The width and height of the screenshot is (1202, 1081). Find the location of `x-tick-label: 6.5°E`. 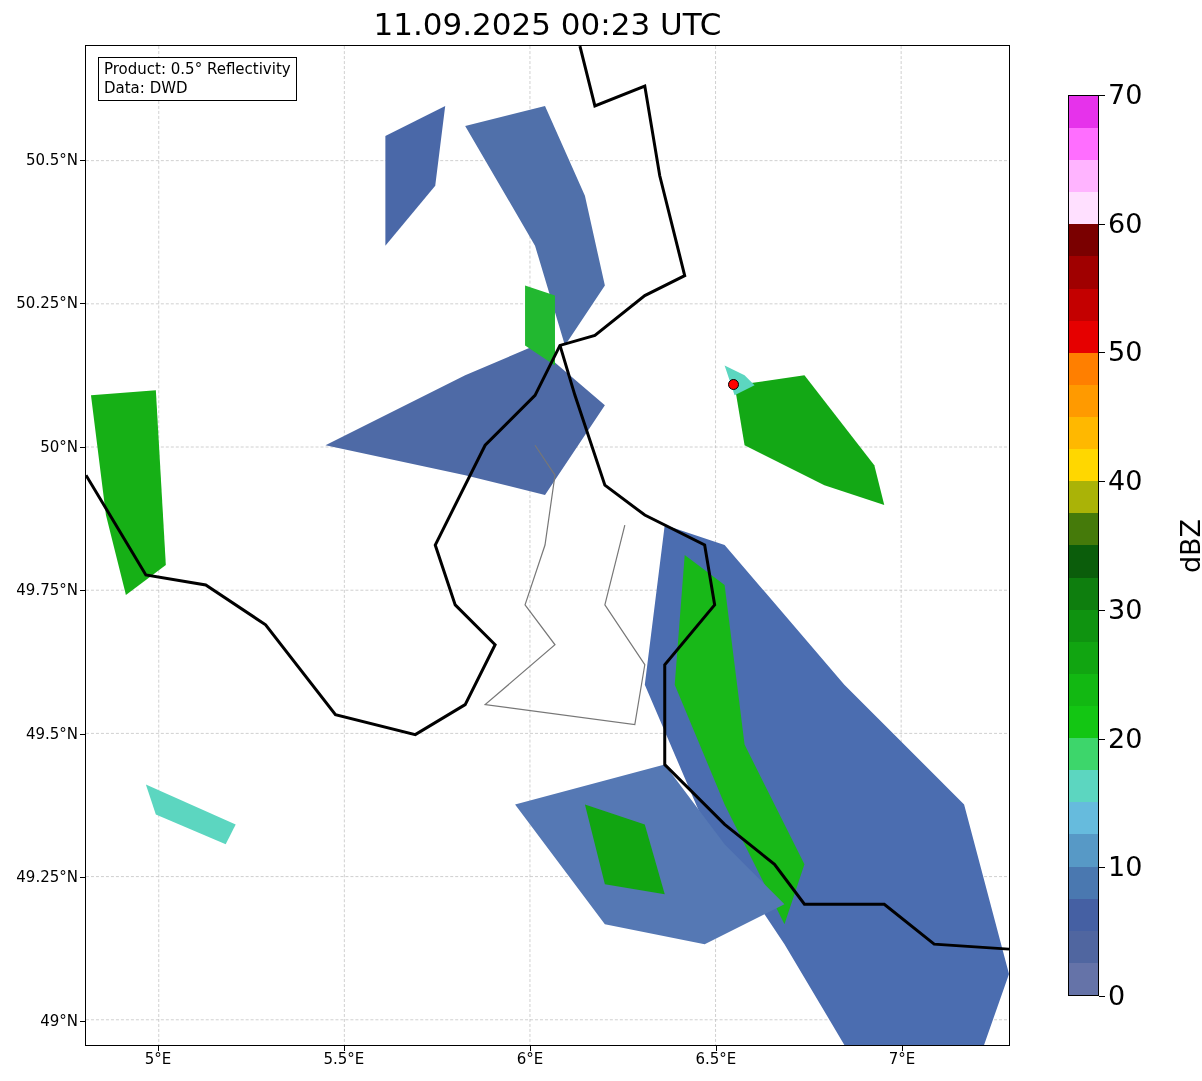

x-tick-label: 6.5°E is located at coordinates (716, 1059).